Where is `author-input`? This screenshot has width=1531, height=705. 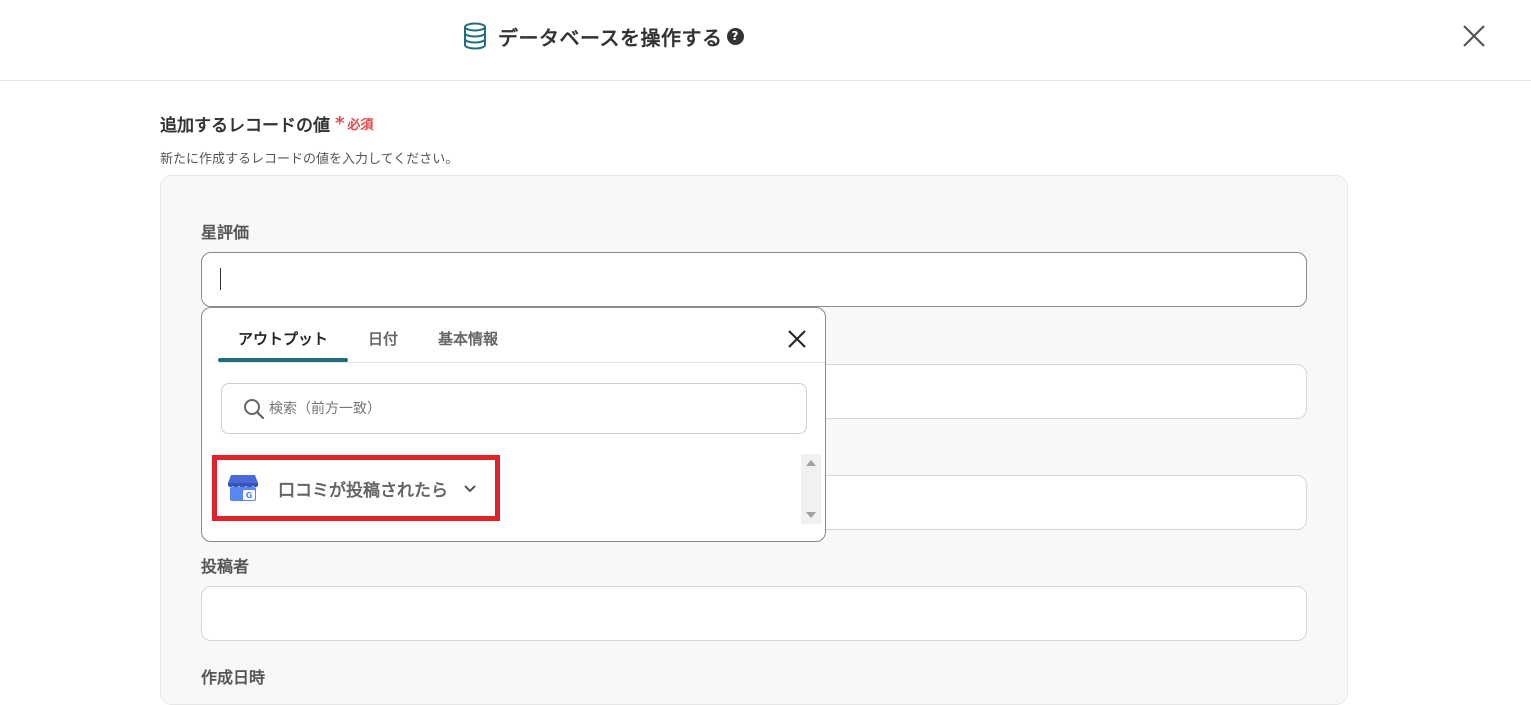 author-input is located at coordinates (754, 613).